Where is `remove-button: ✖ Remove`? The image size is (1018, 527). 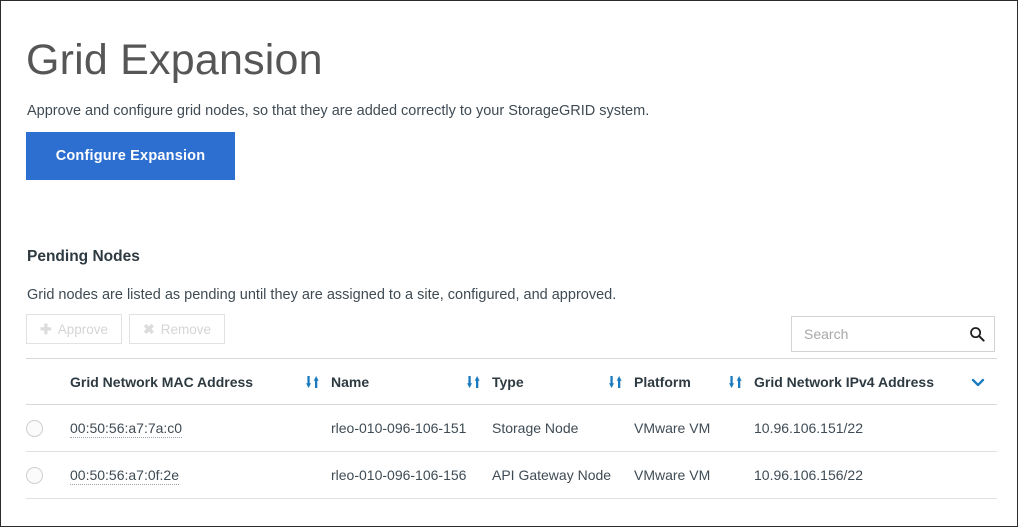
remove-button: ✖ Remove is located at coordinates (177, 329).